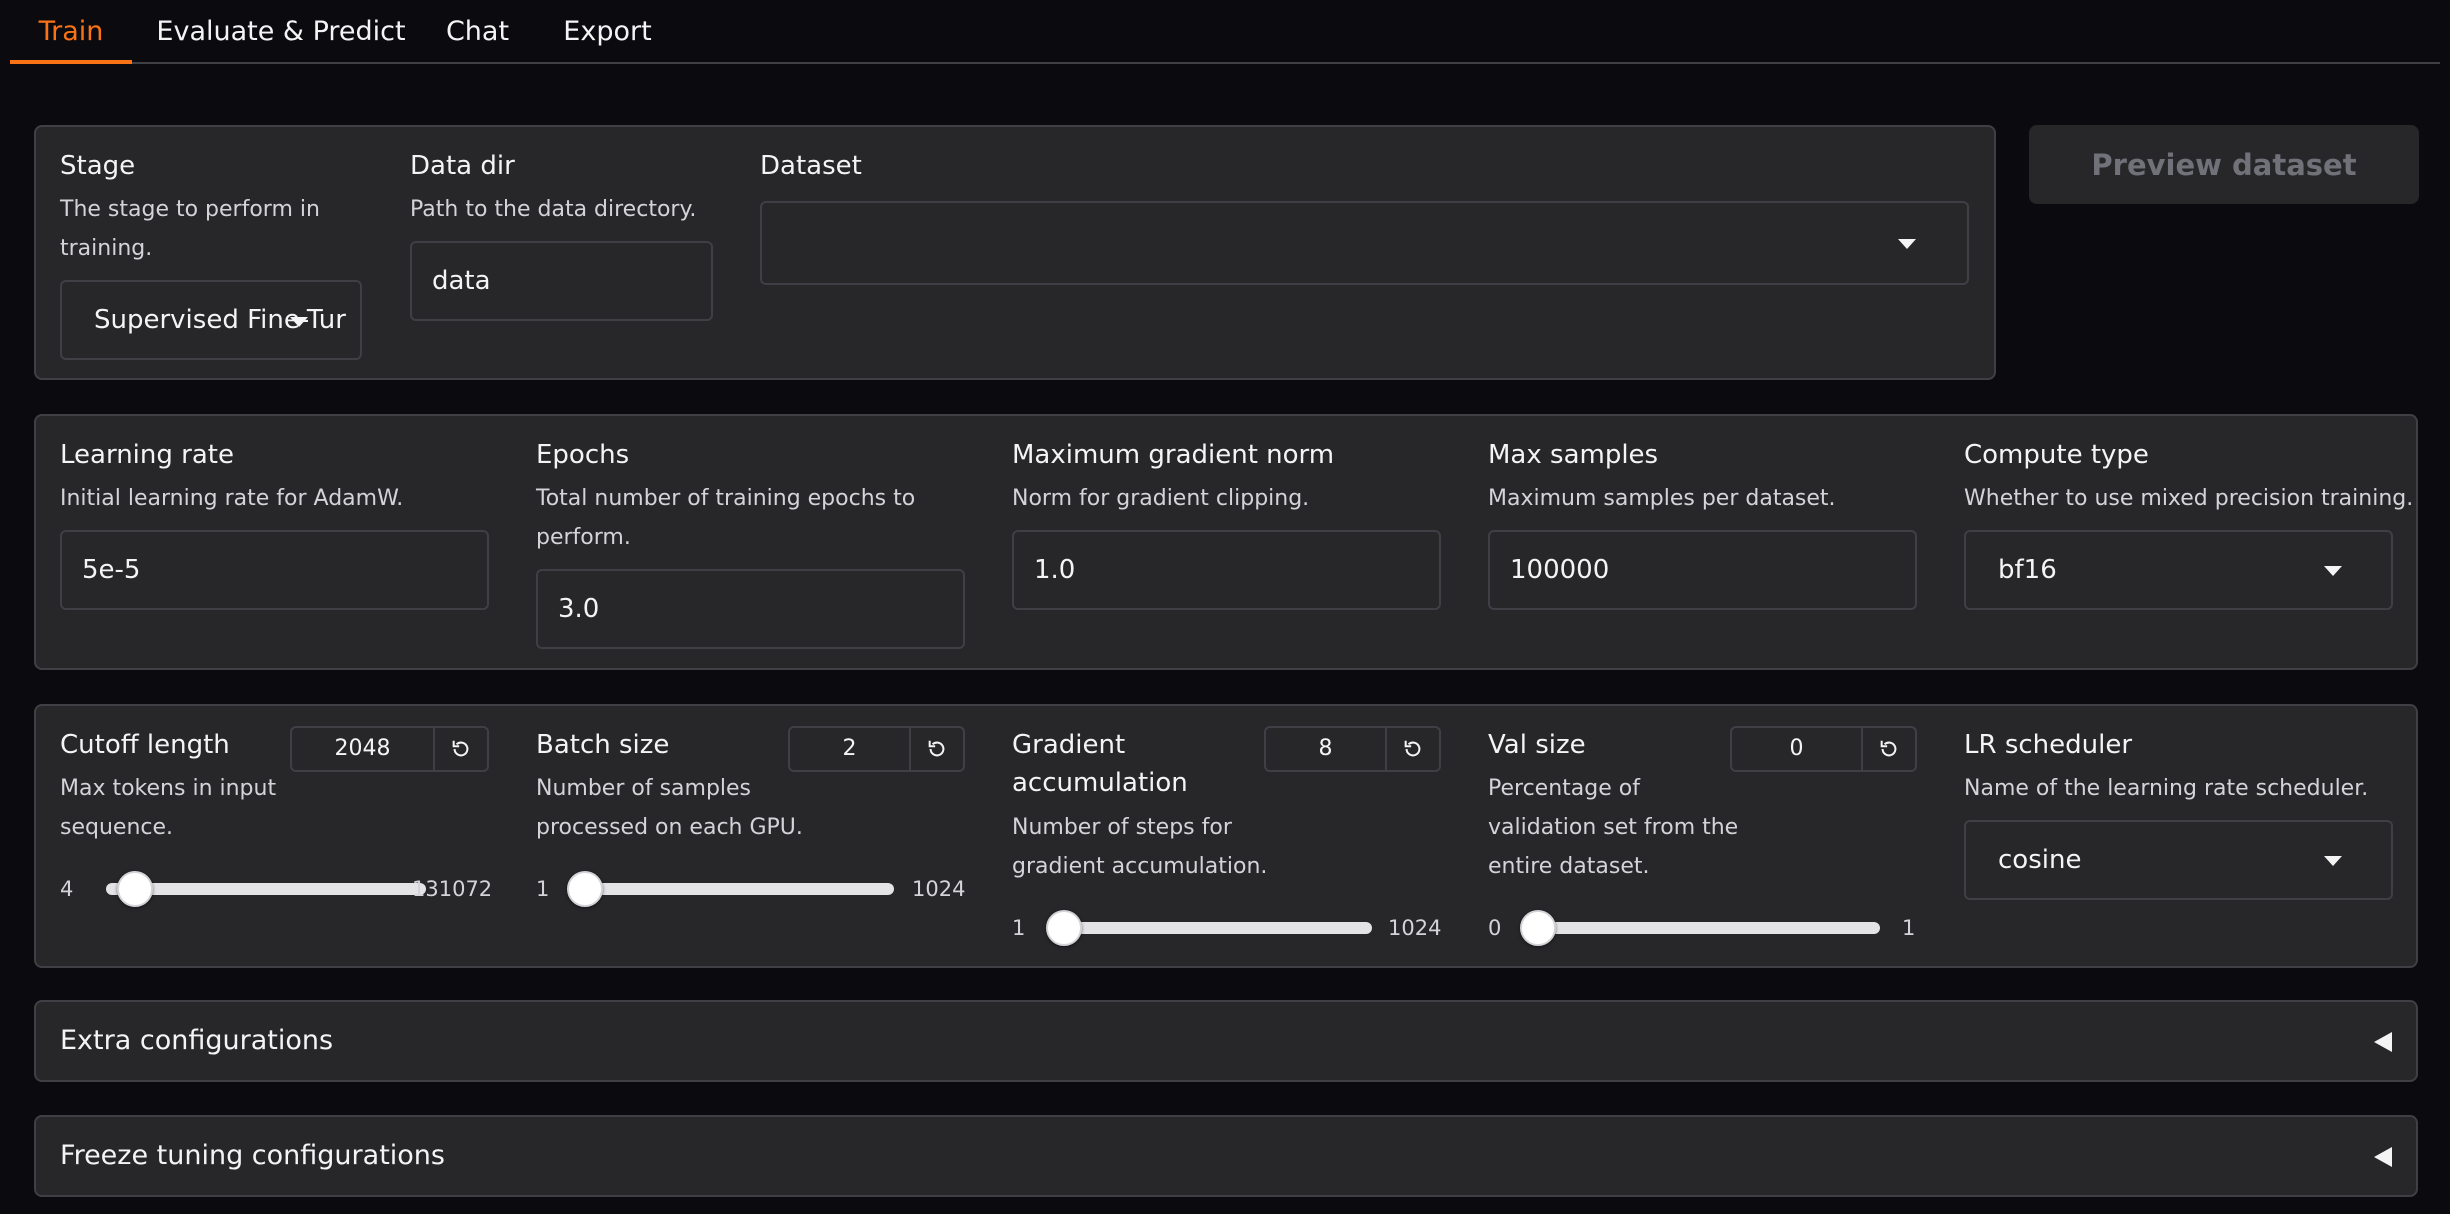  I want to click on batch-size-info-line2: processed on each GPU., so click(669, 827).